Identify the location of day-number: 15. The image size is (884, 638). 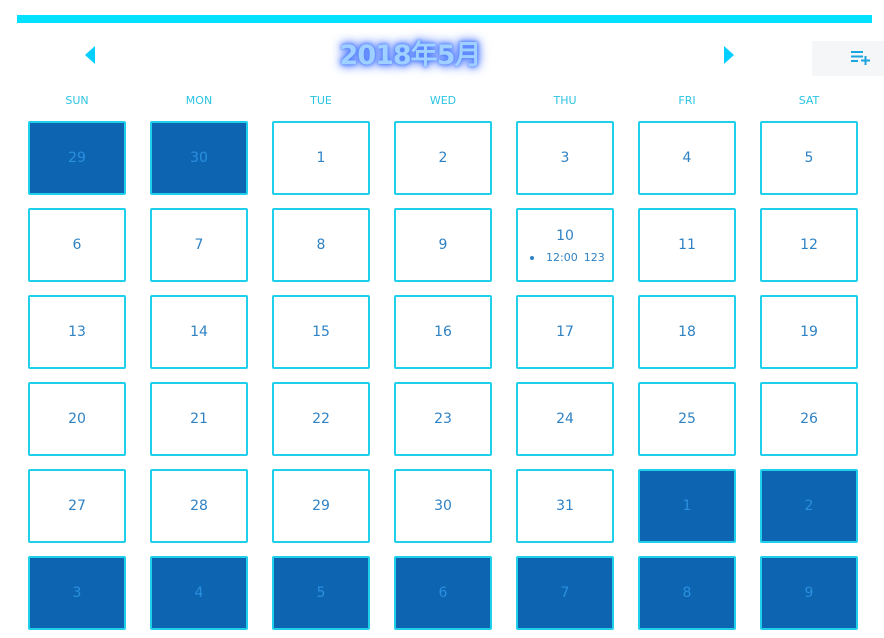
(321, 332).